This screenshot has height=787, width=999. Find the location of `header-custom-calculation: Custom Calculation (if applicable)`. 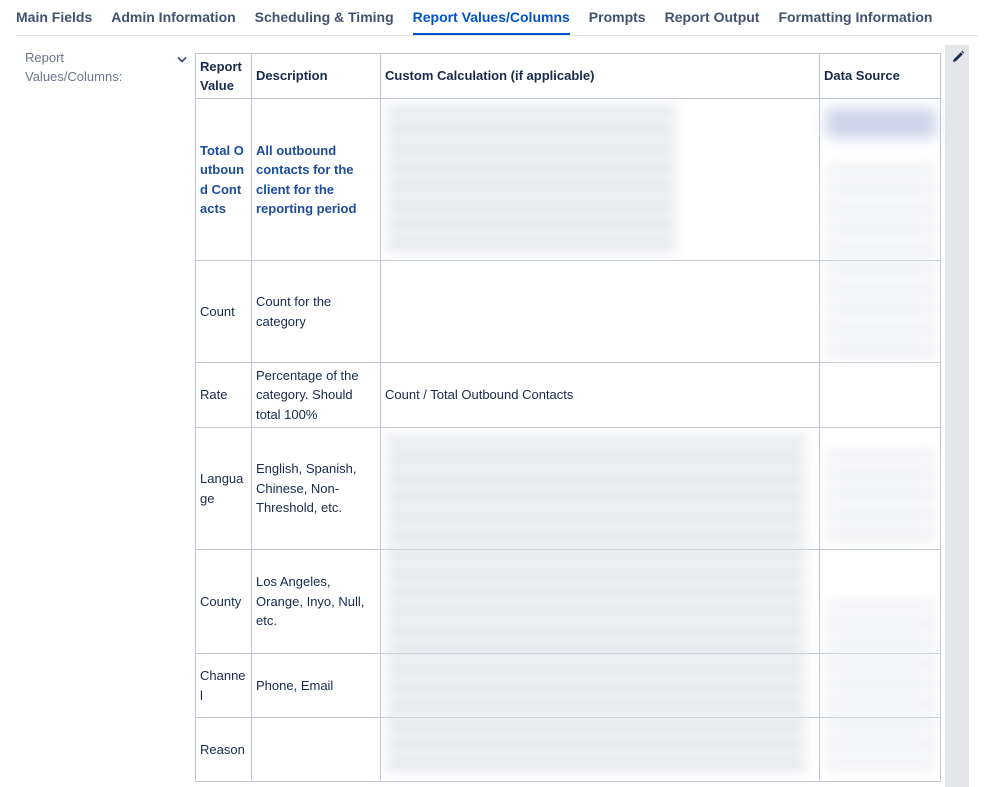

header-custom-calculation: Custom Calculation (if applicable) is located at coordinates (600, 76).